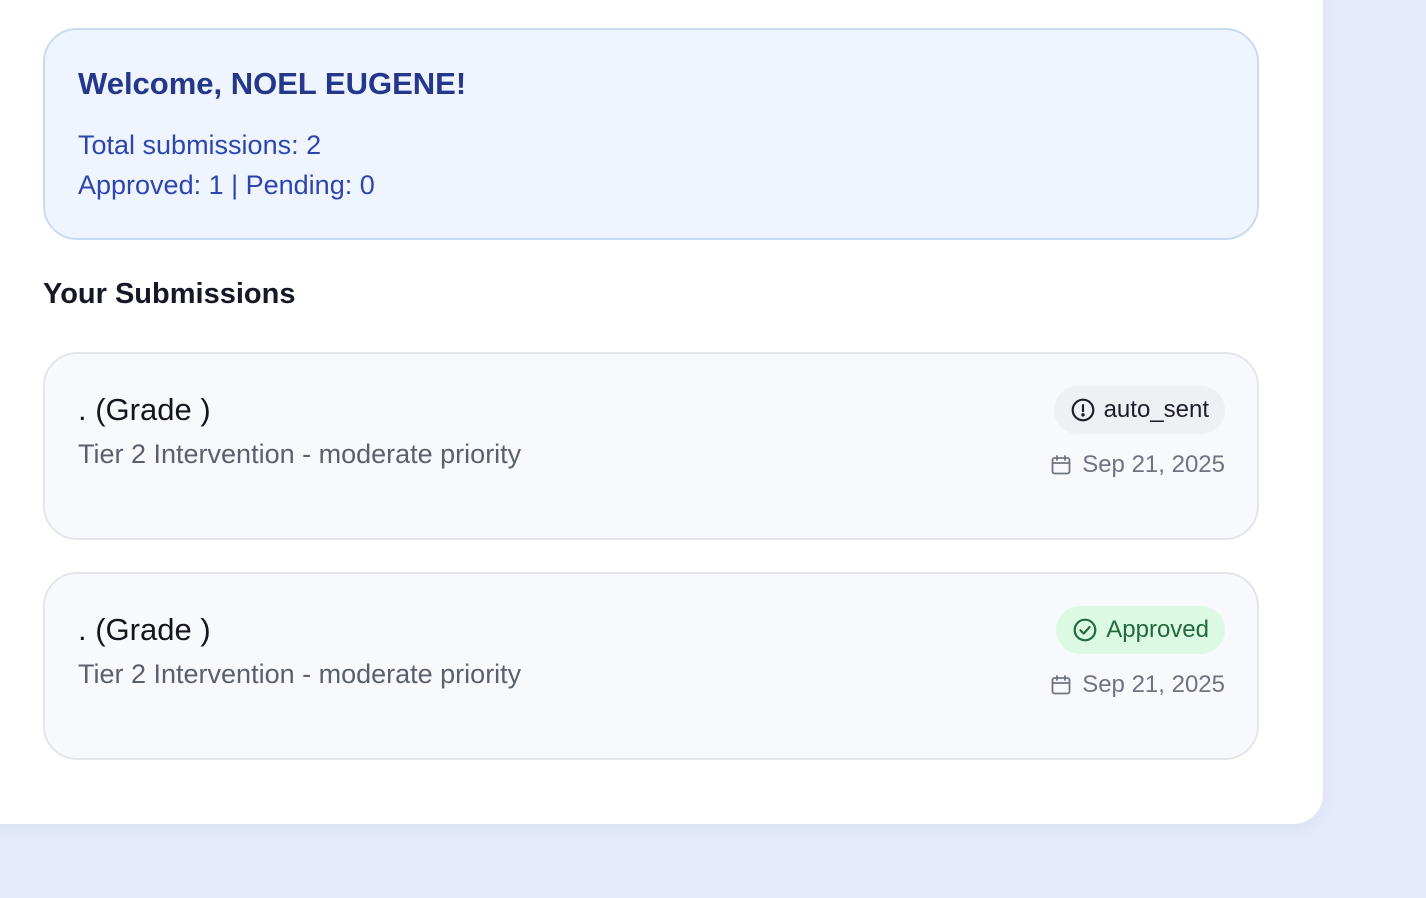  I want to click on status-badge: Approved, so click(1140, 630).